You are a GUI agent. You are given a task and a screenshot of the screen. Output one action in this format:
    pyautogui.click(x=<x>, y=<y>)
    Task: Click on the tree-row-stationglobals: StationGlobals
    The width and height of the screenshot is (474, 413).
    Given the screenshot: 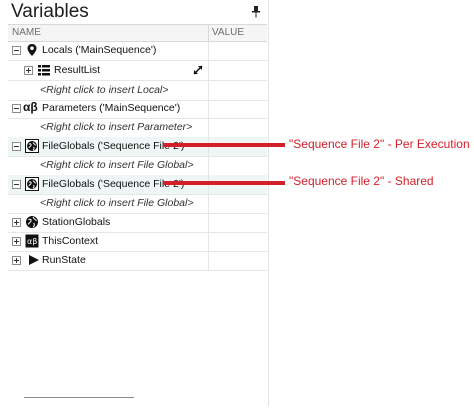 What is the action you would take?
    pyautogui.click(x=137, y=223)
    